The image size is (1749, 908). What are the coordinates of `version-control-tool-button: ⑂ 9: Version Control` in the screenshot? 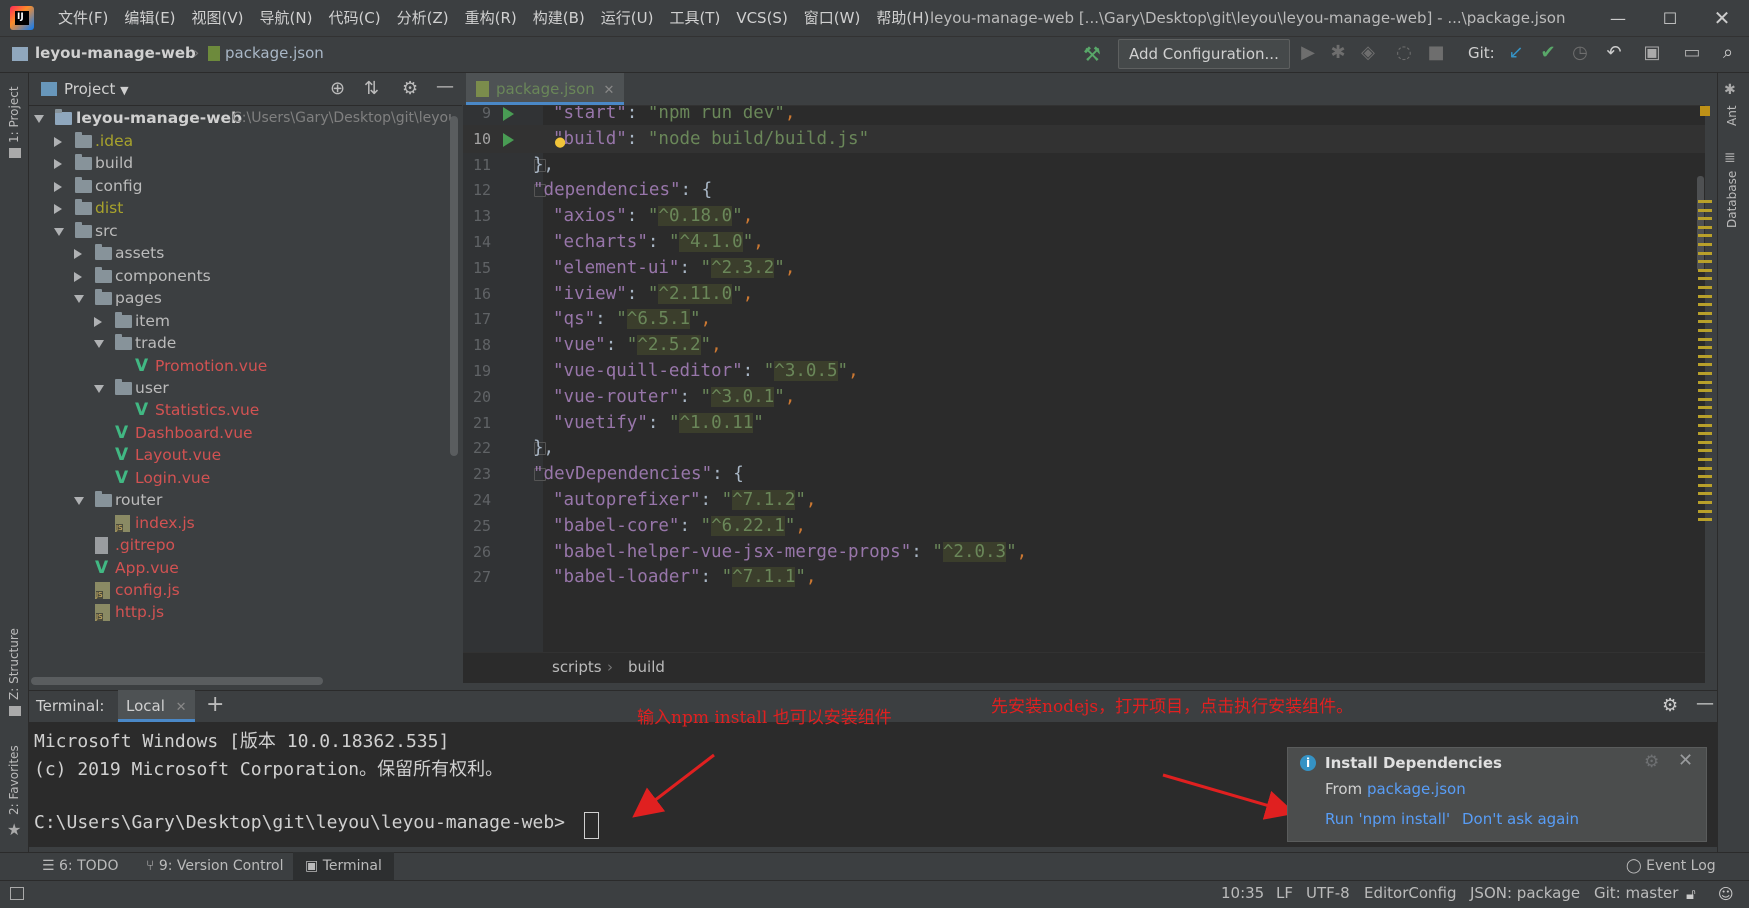 It's located at (214, 866).